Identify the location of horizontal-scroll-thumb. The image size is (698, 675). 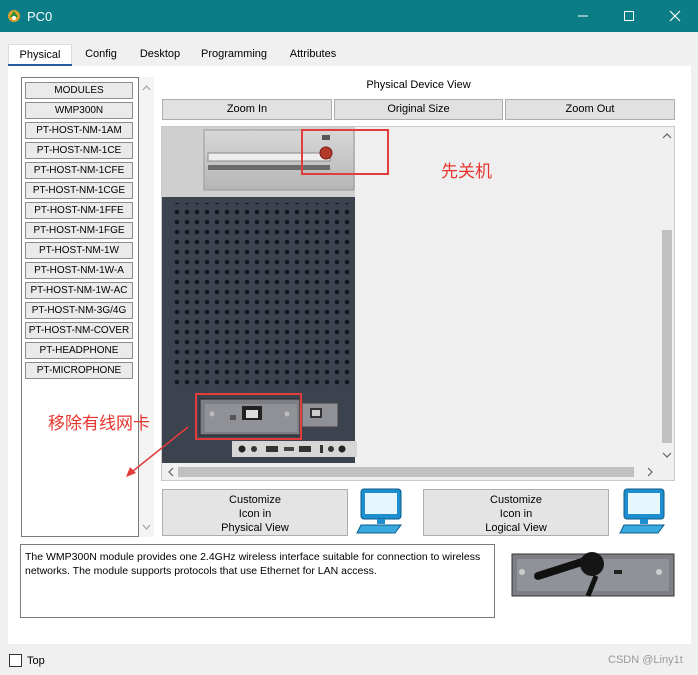
(406, 472).